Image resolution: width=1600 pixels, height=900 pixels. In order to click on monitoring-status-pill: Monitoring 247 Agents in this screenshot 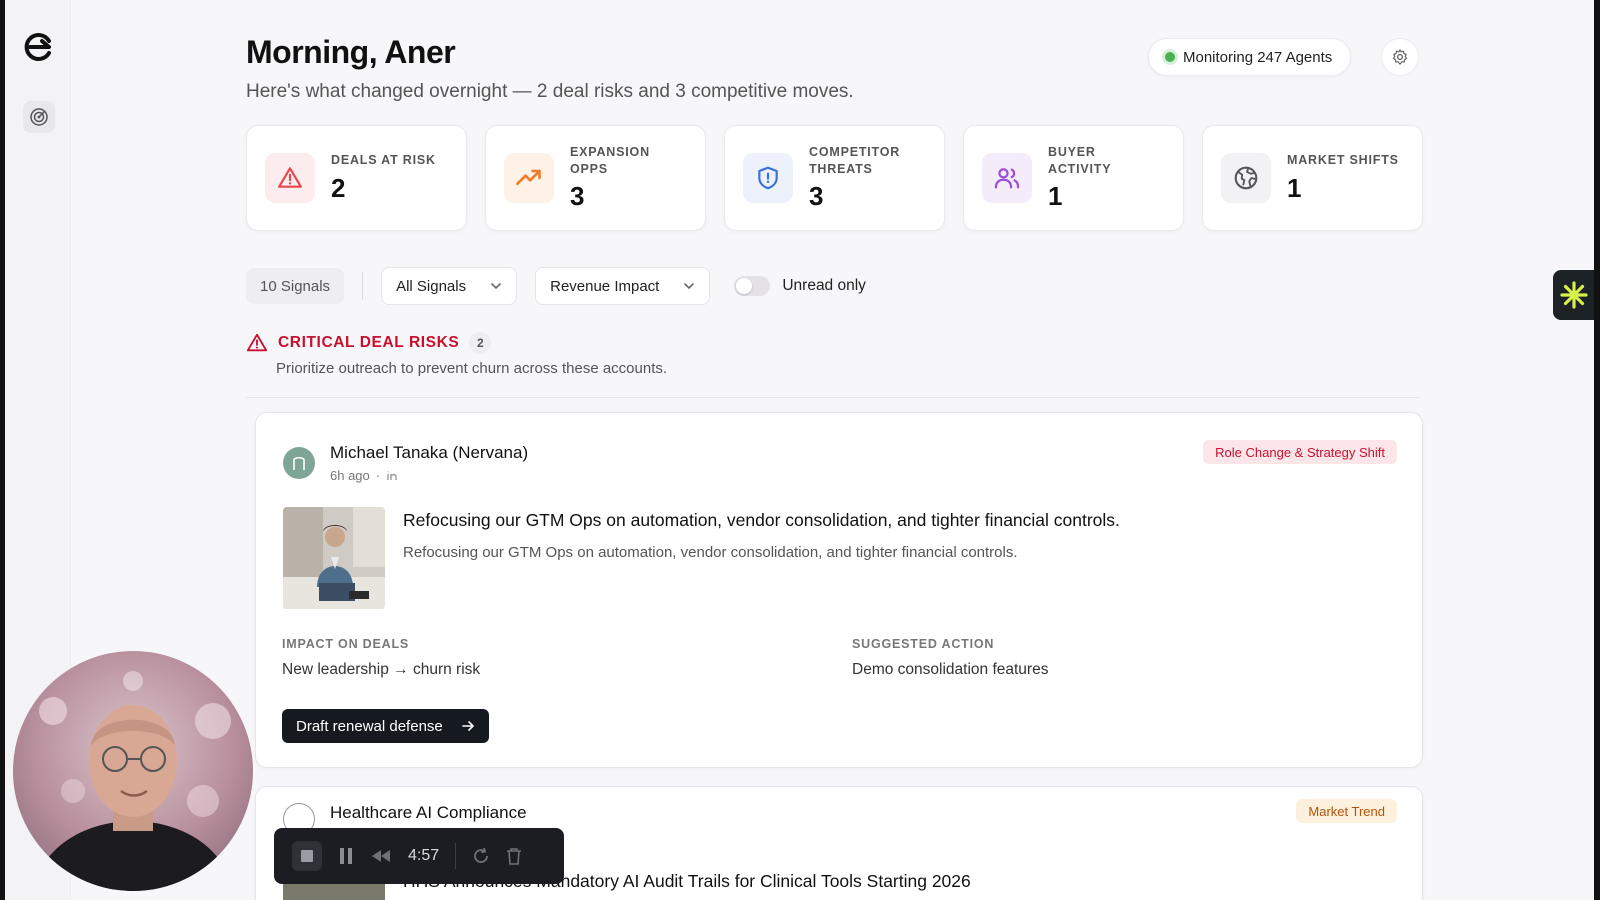, I will do `click(1250, 57)`.